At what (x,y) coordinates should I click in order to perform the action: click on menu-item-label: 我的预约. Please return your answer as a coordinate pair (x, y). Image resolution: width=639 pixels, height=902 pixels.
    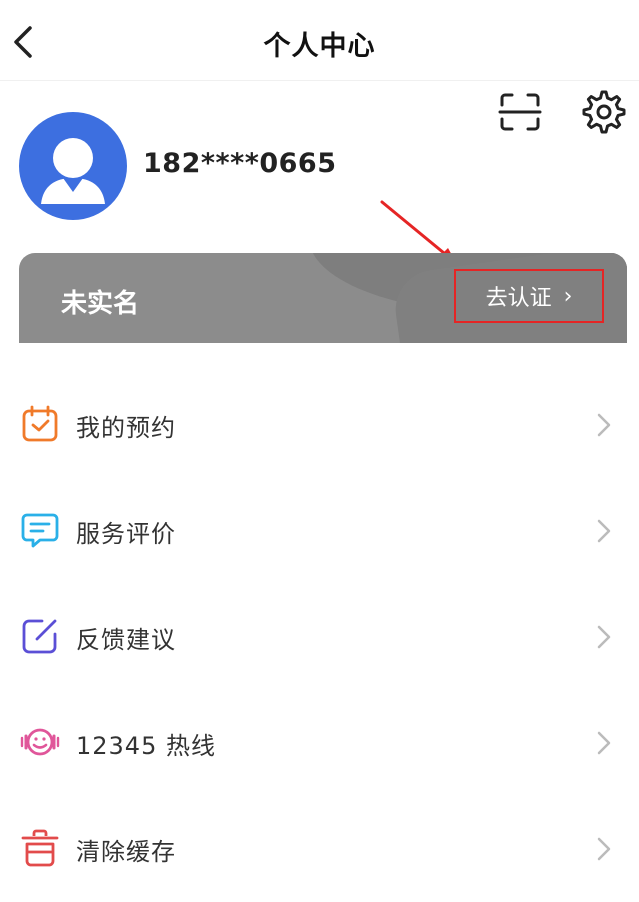
    Looking at the image, I should click on (126, 428).